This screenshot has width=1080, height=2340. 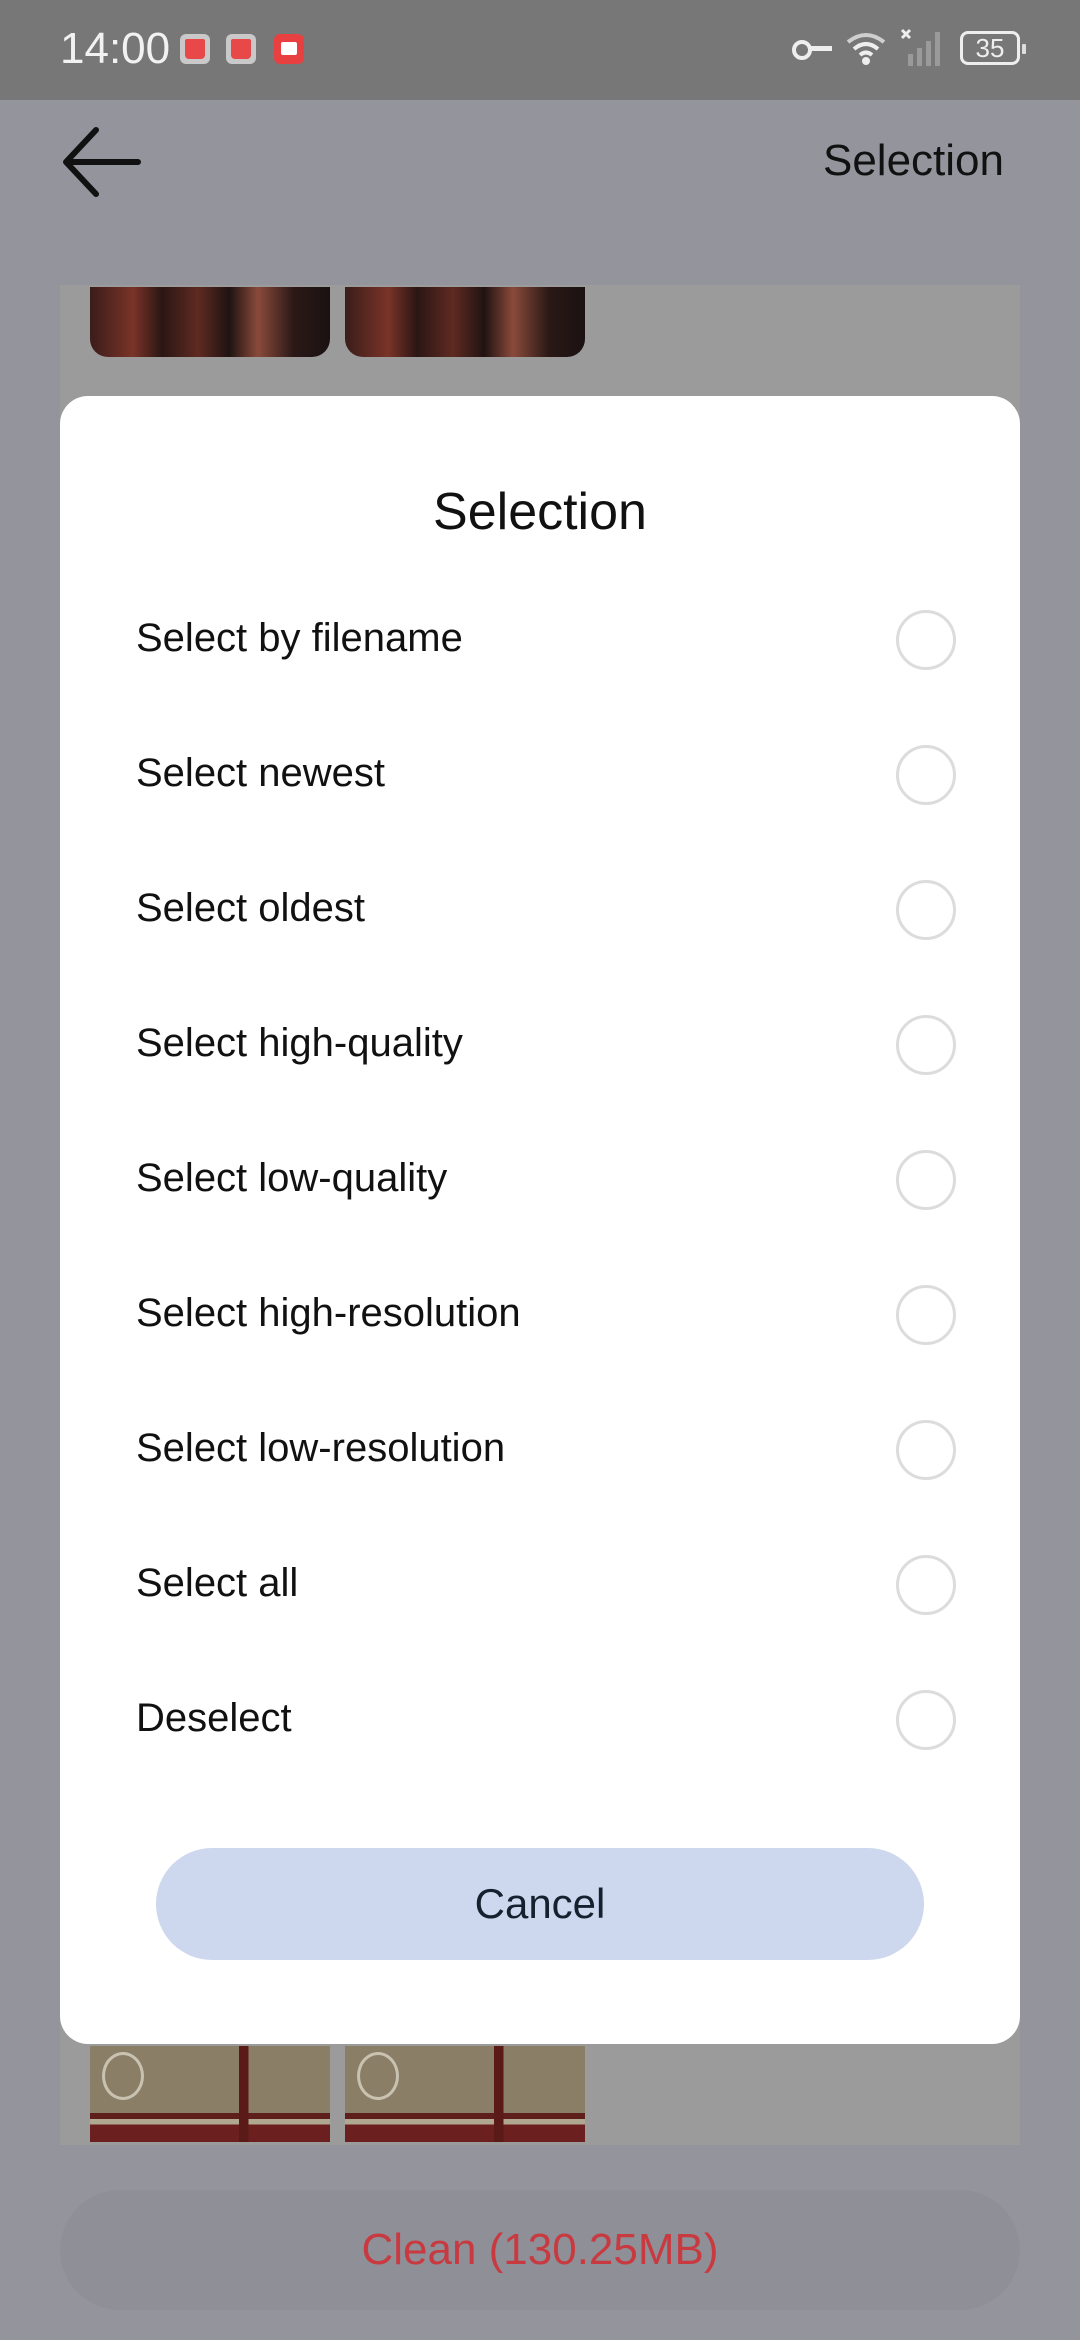 What do you see at coordinates (217, 1583) in the screenshot?
I see `option-label: Select all` at bounding box center [217, 1583].